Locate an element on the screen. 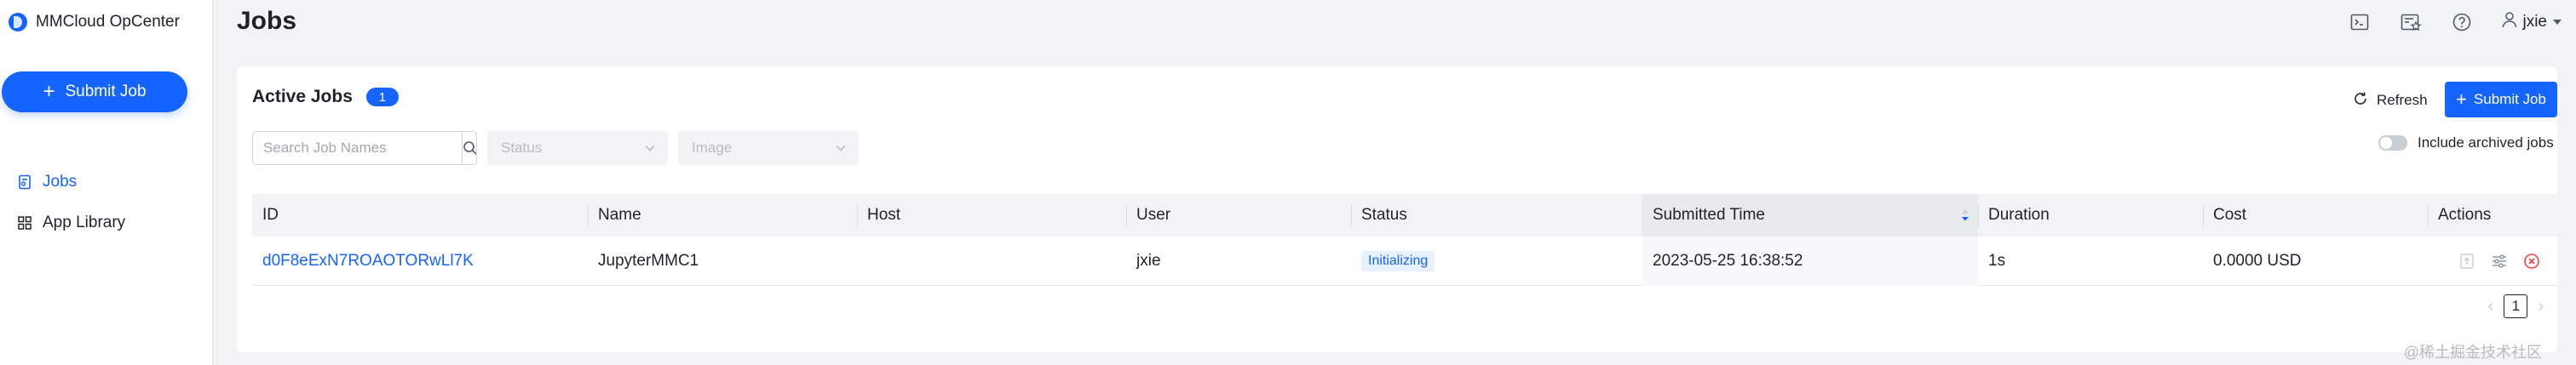 Image resolution: width=2576 pixels, height=365 pixels. watermark: @稀土掘金技术社区 is located at coordinates (2473, 352).